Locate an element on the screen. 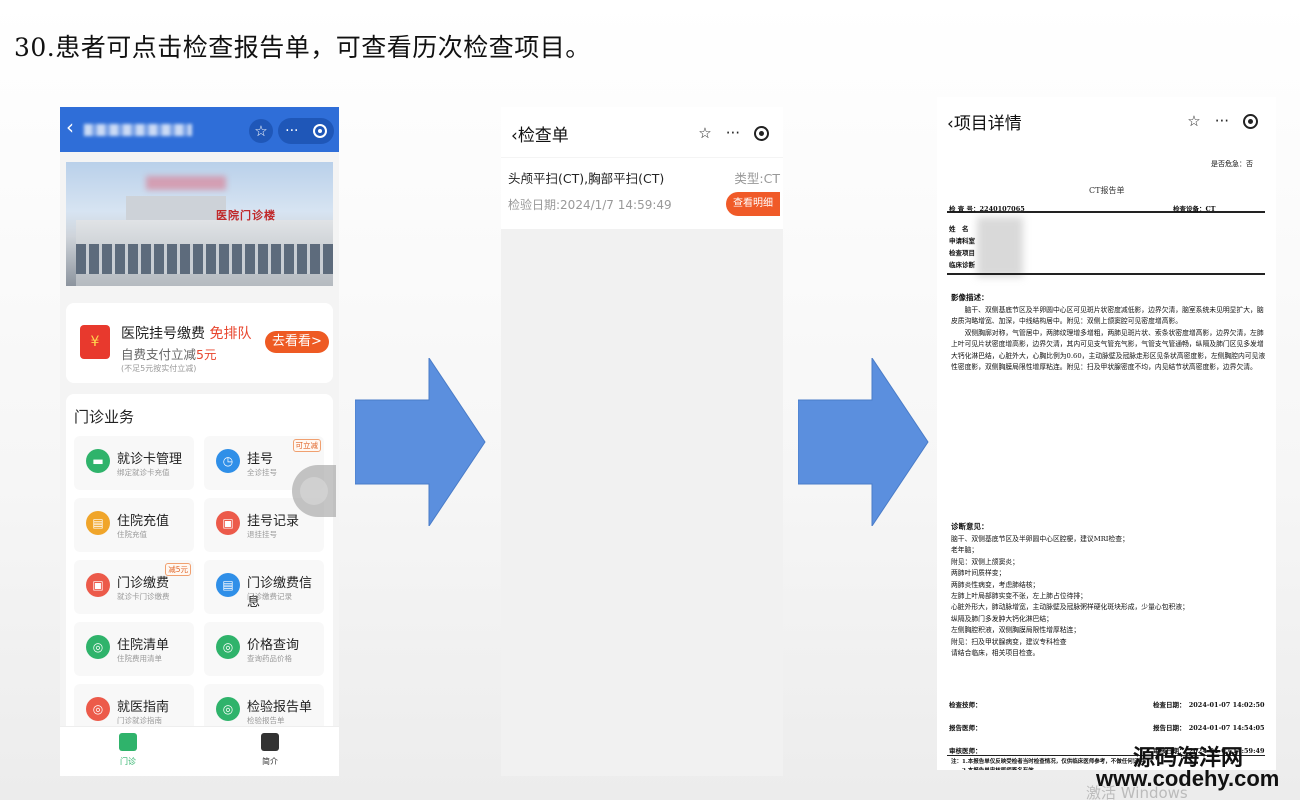  service-tile: ▬ 就诊卡管理 绑定就诊卡充值 is located at coordinates (134, 463).